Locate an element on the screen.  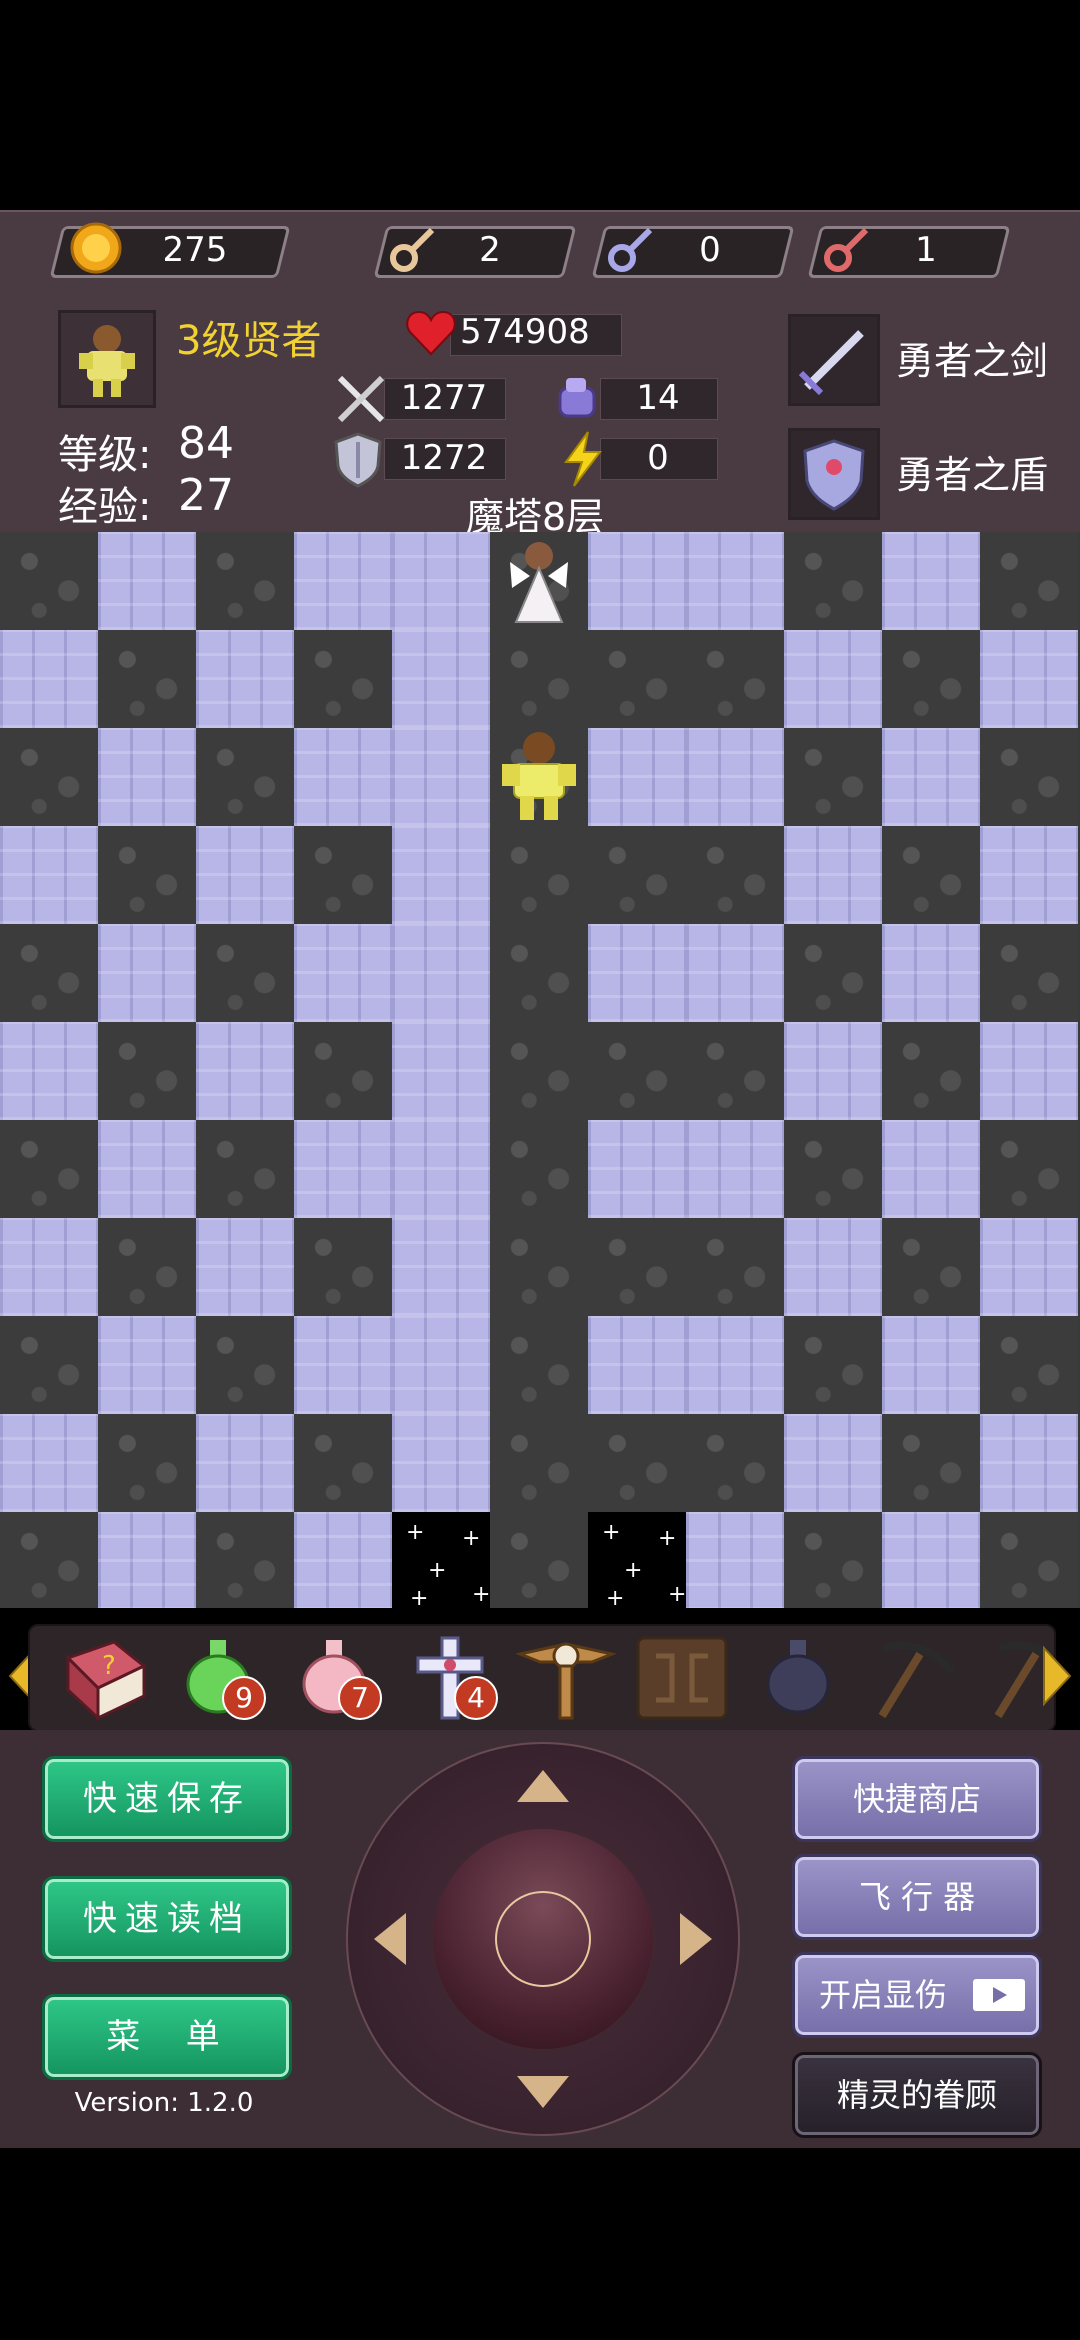
yellow-key-count: 2 is located at coordinates (490, 250).